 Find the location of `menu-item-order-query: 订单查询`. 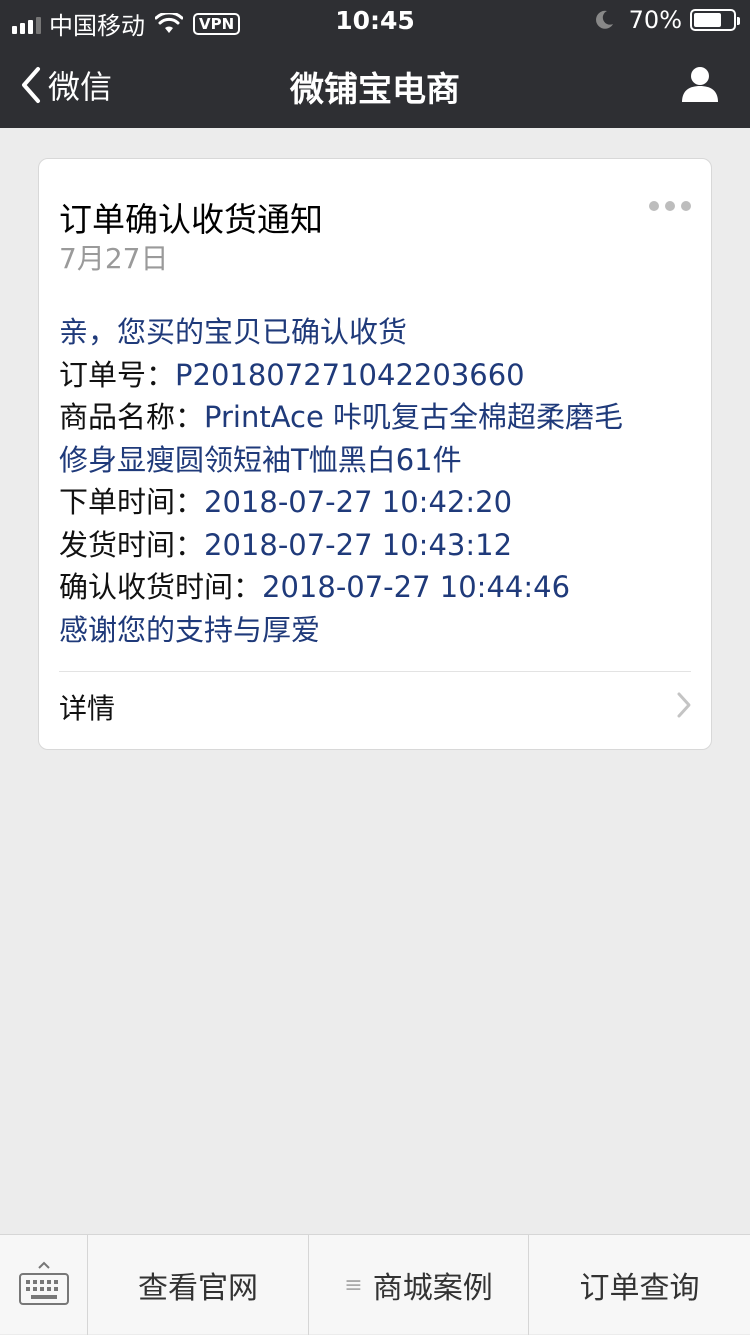

menu-item-order-query: 订单查询 is located at coordinates (639, 1285).